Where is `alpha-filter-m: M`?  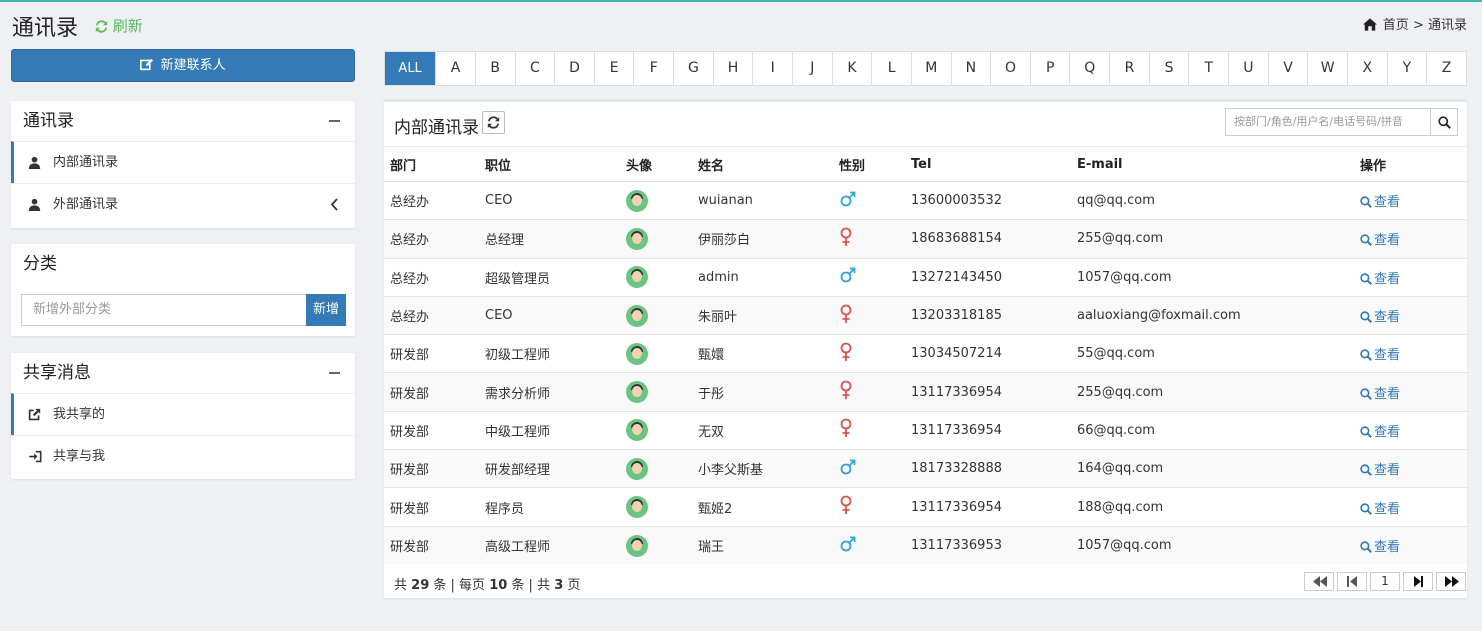 alpha-filter-m: M is located at coordinates (930, 68).